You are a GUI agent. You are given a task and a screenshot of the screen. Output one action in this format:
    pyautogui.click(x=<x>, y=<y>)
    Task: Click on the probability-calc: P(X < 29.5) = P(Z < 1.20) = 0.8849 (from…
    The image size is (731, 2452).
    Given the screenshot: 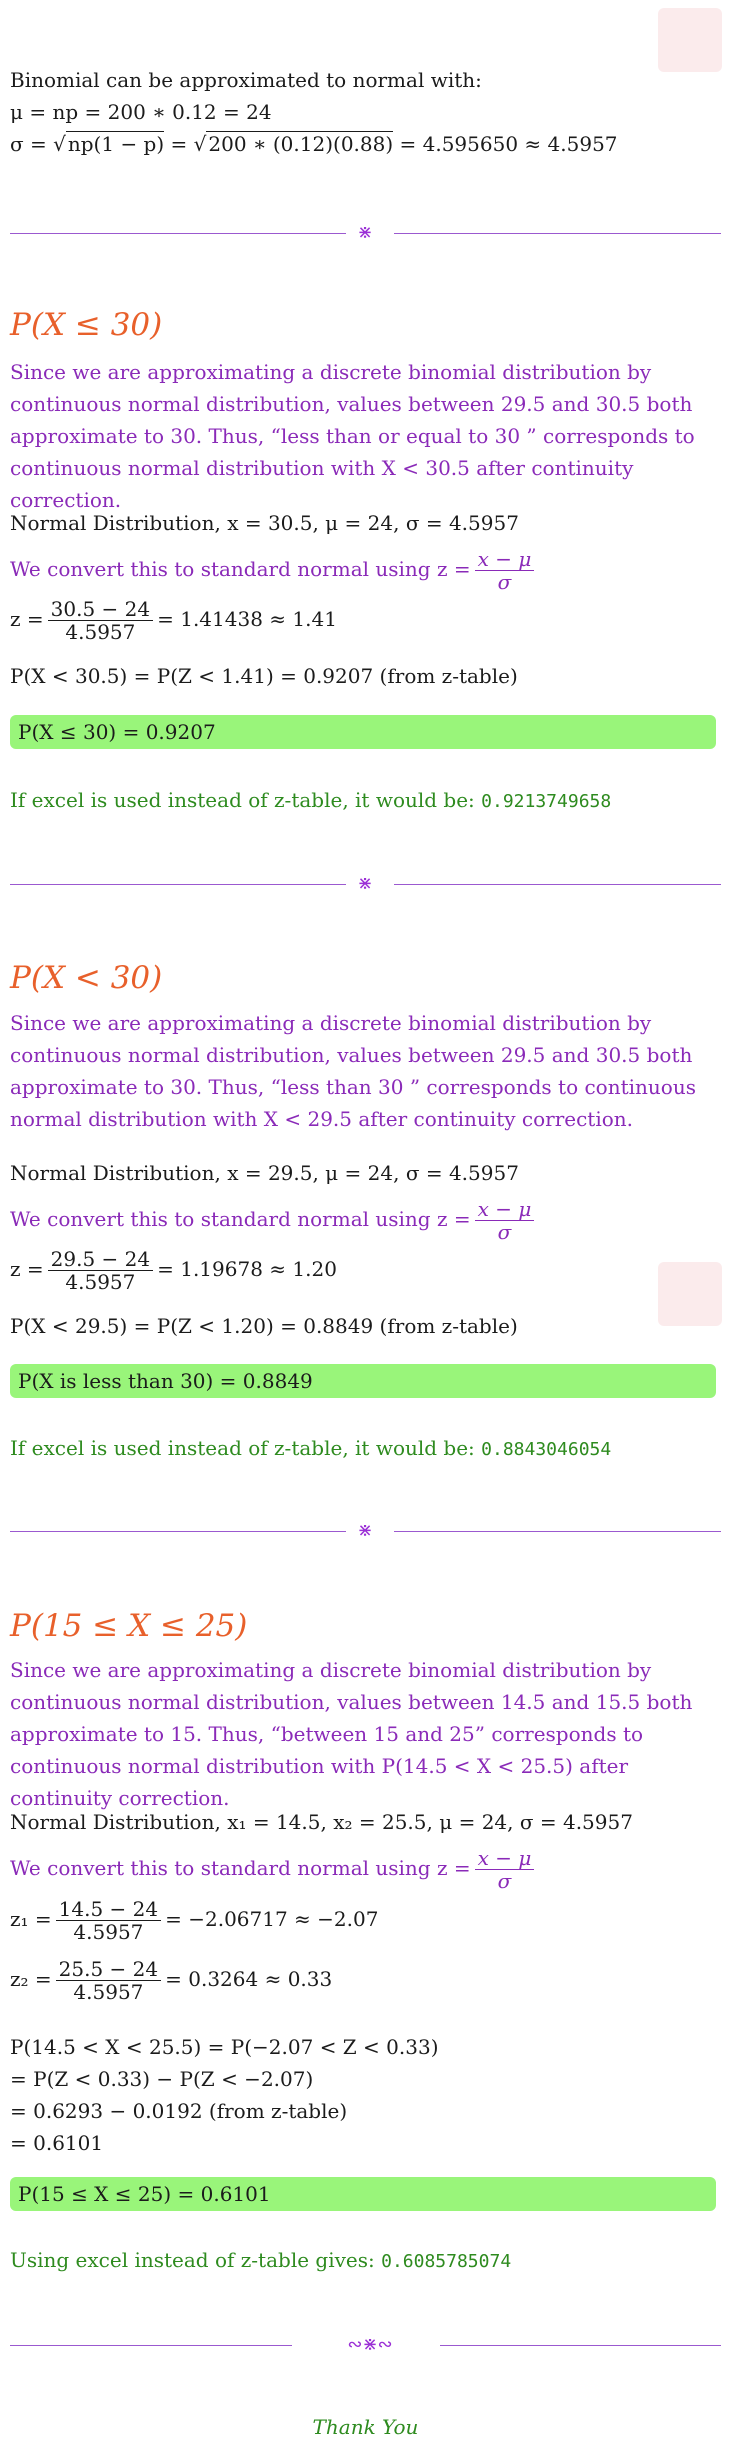 What is the action you would take?
    pyautogui.click(x=264, y=1326)
    